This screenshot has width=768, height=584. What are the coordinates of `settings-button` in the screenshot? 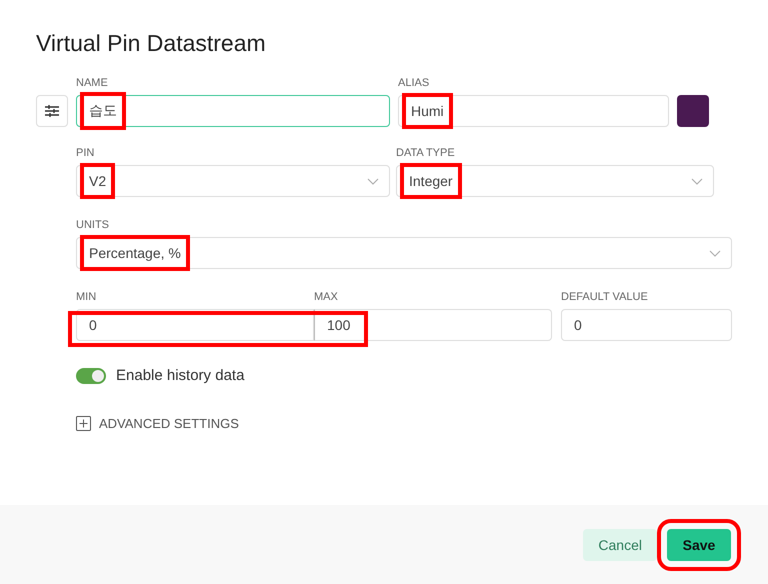 It's located at (52, 111).